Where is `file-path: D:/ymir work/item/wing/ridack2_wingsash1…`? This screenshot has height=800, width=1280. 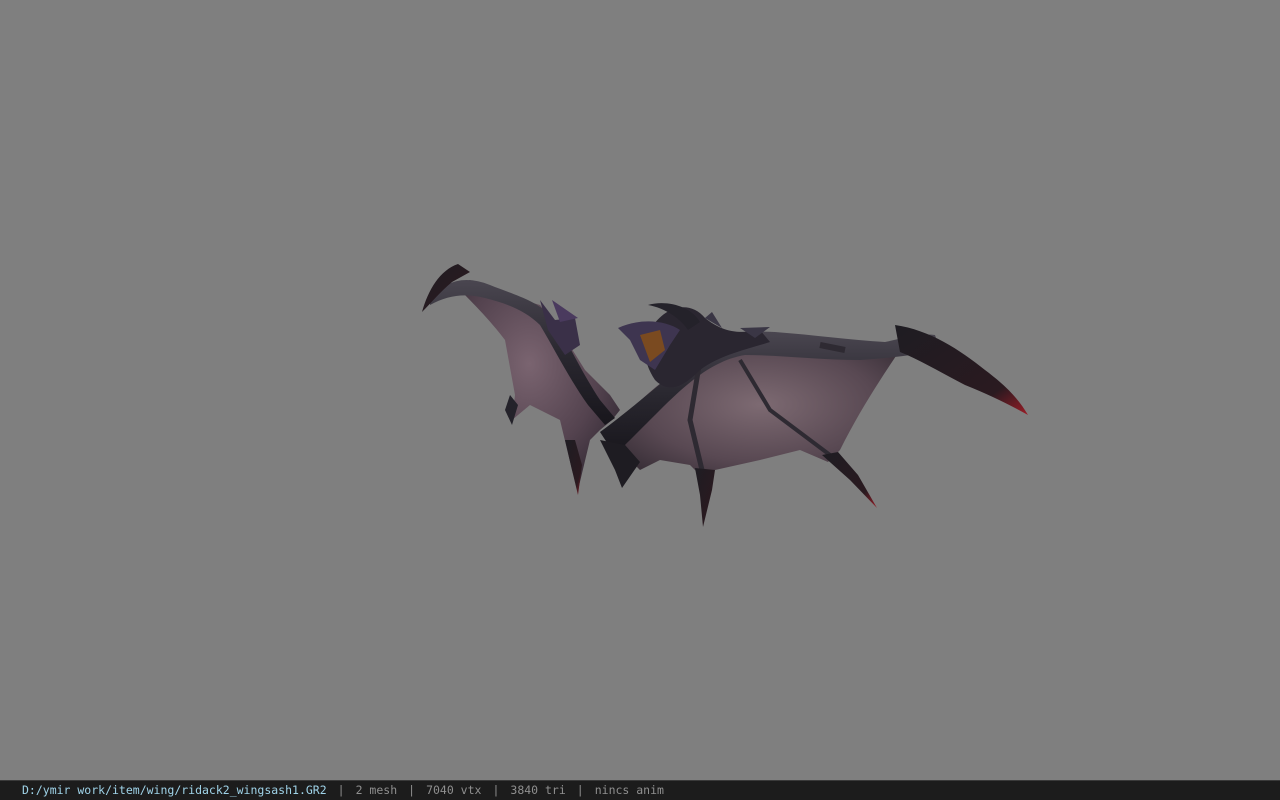
file-path: D:/ymir work/item/wing/ridack2_wingsash1… is located at coordinates (174, 790).